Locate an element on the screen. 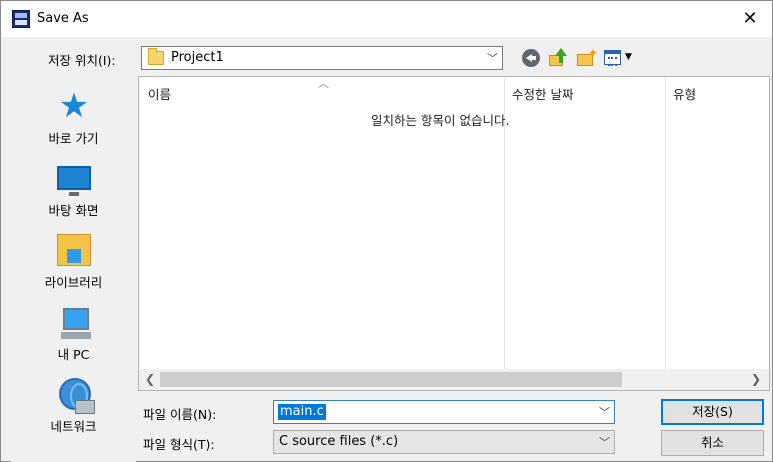 The width and height of the screenshot is (773, 462). place-this-pc: 내 PC is located at coordinates (73, 333).